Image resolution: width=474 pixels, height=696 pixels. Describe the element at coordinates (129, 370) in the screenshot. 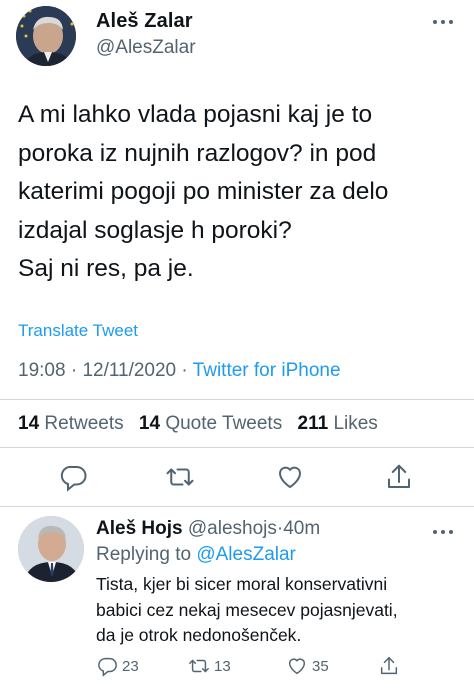

I see `tweet-date: 12/11/2020` at that location.